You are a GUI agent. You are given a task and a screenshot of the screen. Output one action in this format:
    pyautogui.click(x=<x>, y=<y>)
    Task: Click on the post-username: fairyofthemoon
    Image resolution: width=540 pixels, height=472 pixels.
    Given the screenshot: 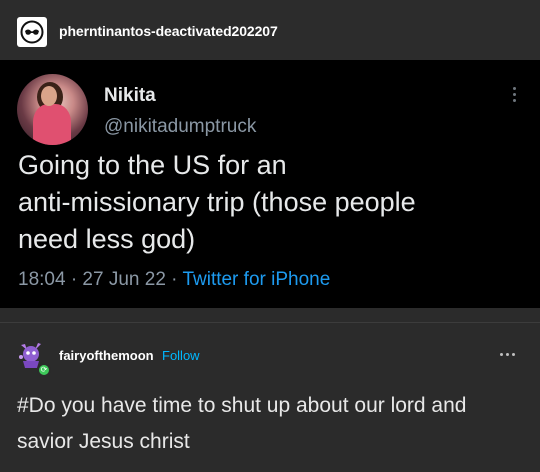 What is the action you would take?
    pyautogui.click(x=106, y=355)
    